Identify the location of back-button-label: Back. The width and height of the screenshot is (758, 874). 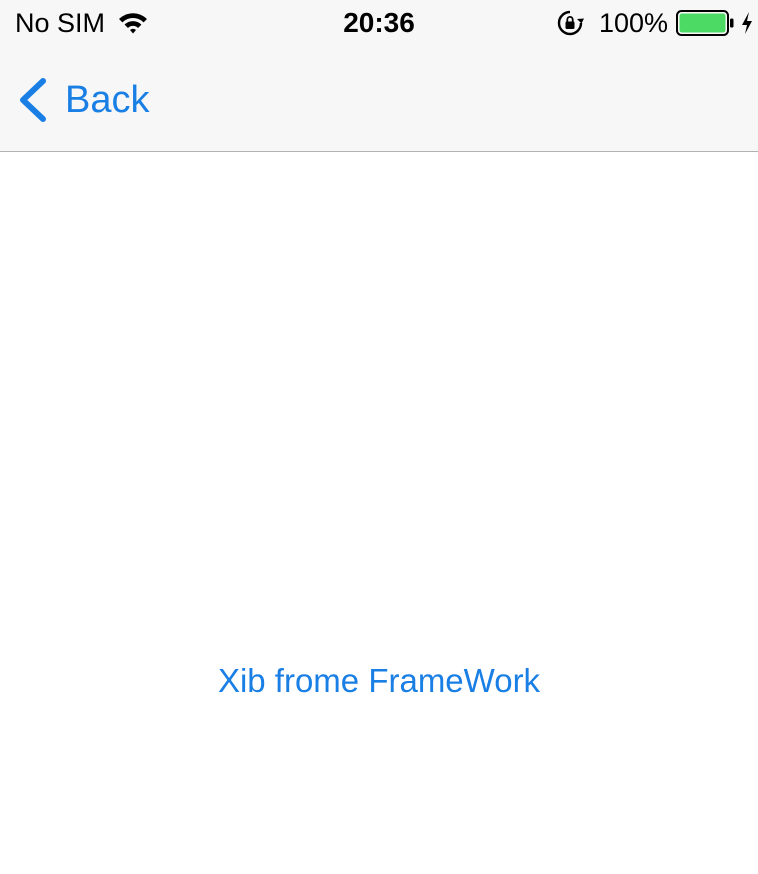
(107, 100).